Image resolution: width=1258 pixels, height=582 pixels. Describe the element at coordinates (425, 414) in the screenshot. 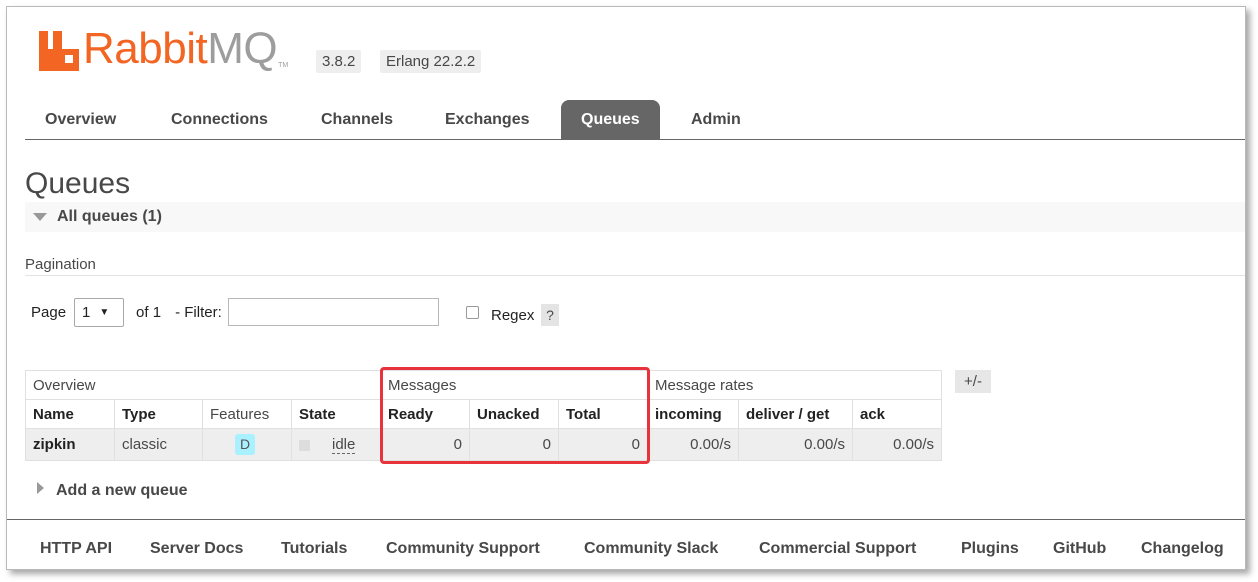

I see `column-header-ready: Ready` at that location.